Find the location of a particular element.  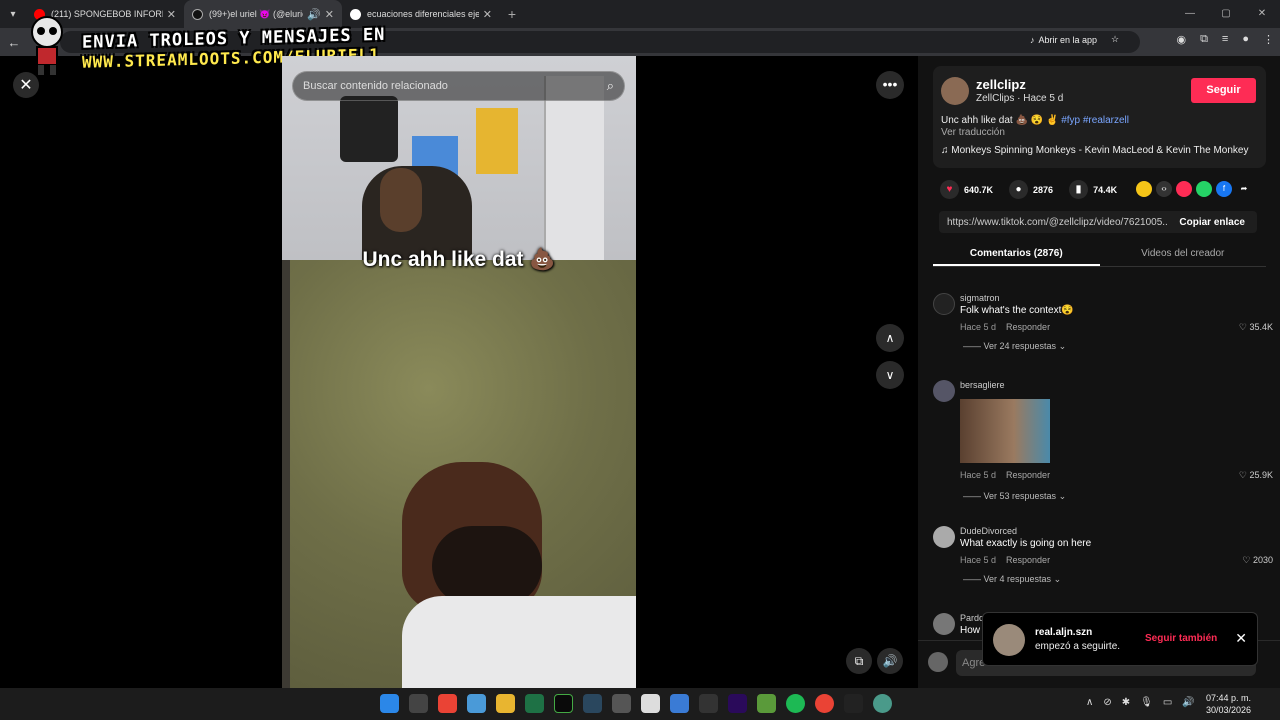

chevron-up-icon: ∧ is located at coordinates (1089, 702).